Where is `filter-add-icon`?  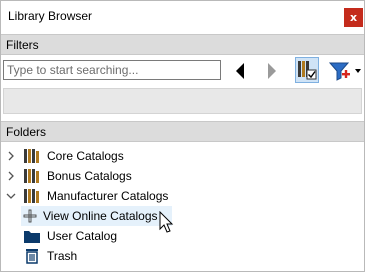 filter-add-icon is located at coordinates (344, 71).